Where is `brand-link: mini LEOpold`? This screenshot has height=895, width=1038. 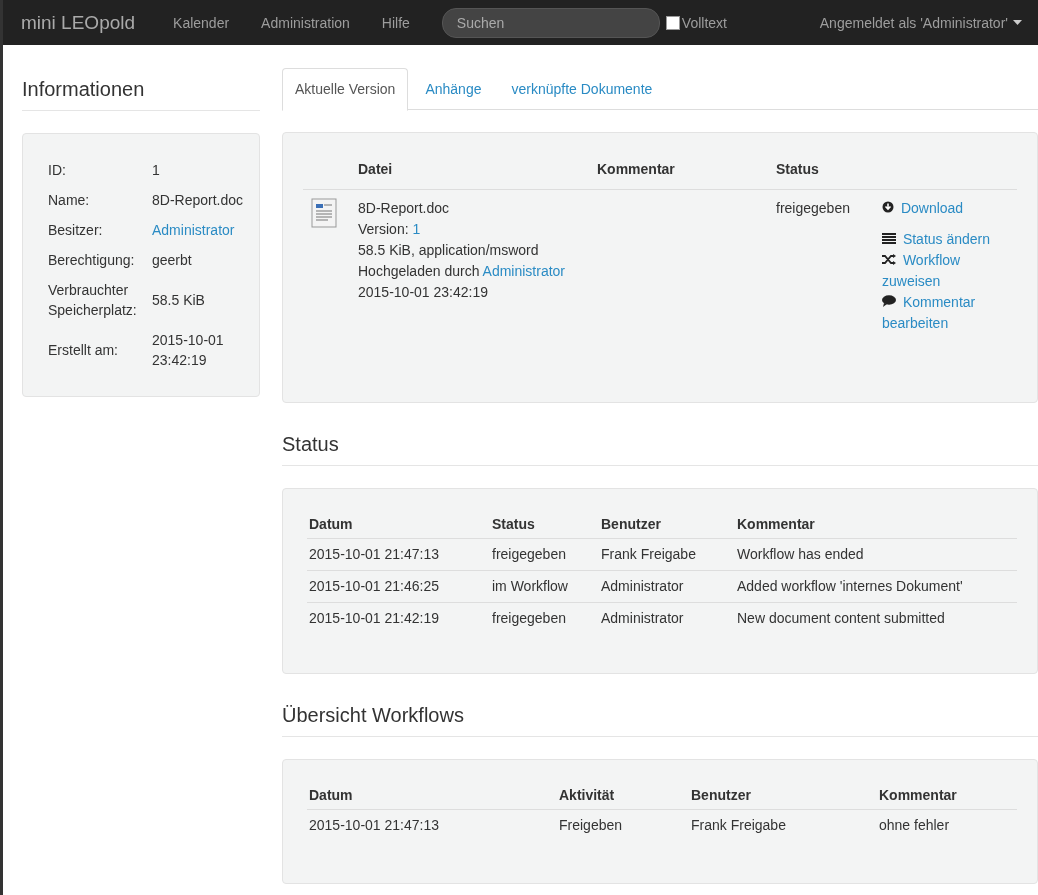
brand-link: mini LEOpold is located at coordinates (78, 22).